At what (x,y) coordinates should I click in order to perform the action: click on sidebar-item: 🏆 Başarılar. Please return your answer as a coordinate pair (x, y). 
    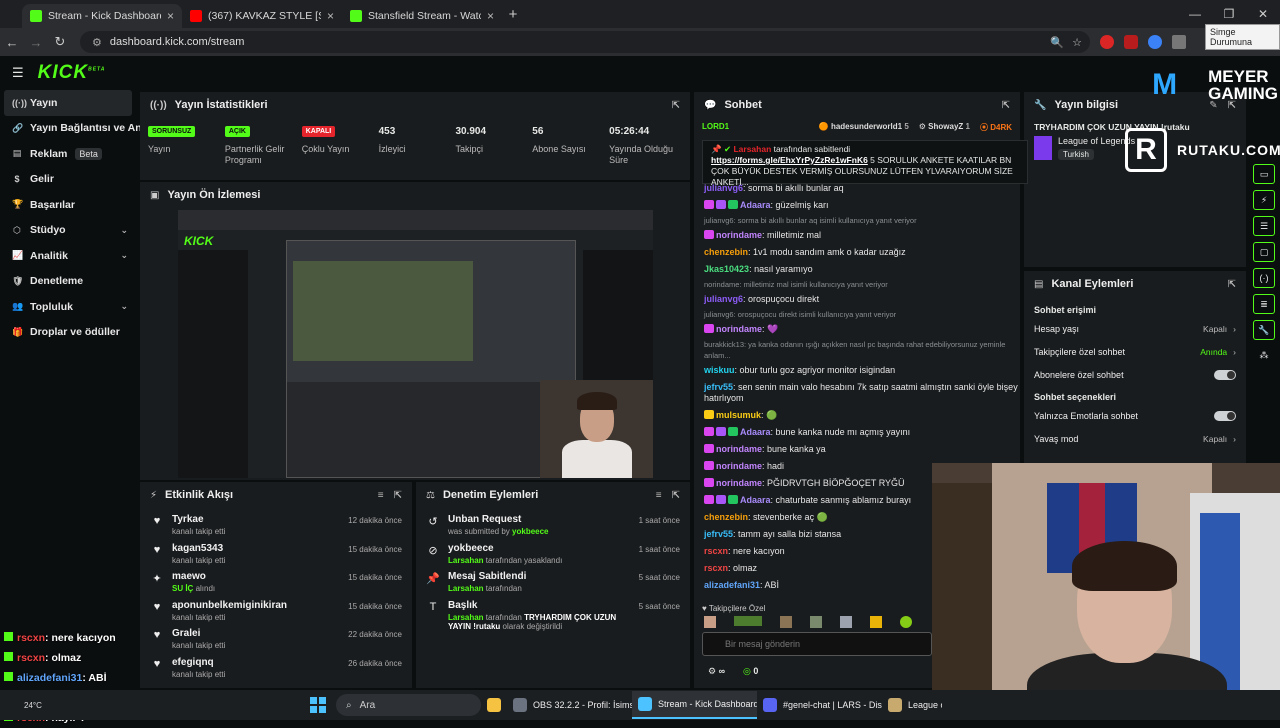
    Looking at the image, I should click on (69, 205).